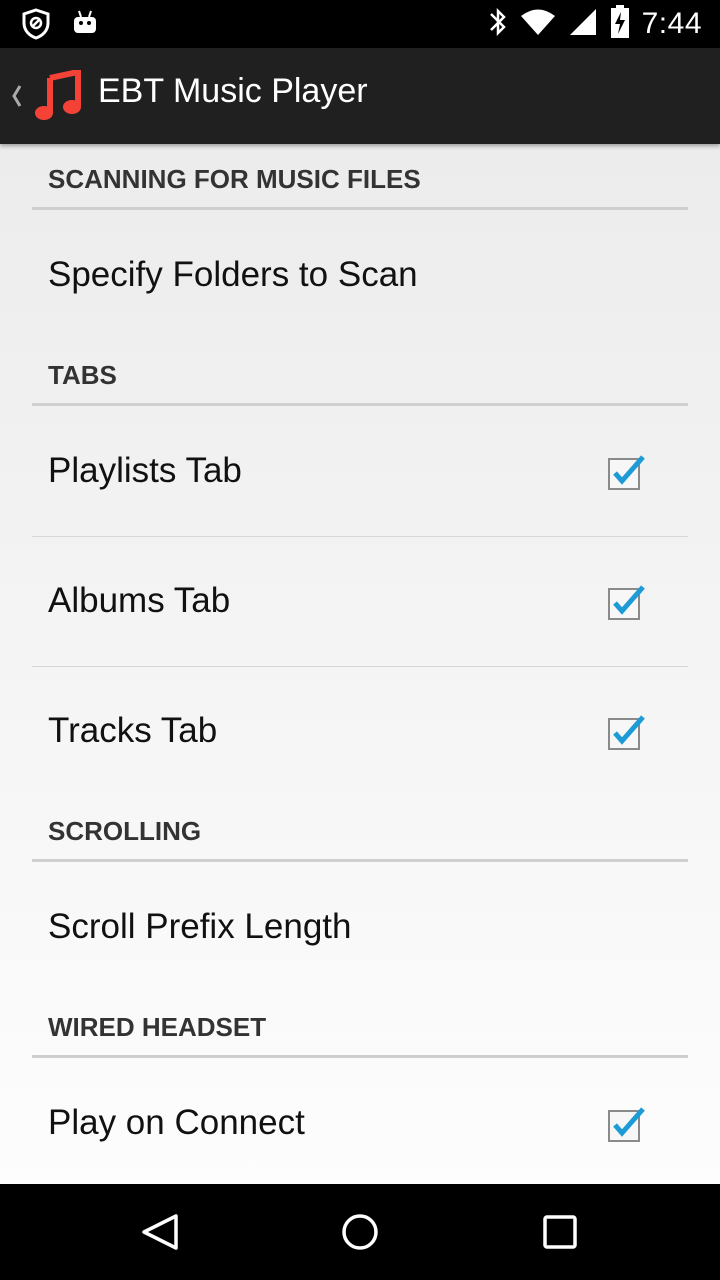 This screenshot has width=720, height=1280. What do you see at coordinates (626, 732) in the screenshot?
I see `tracks-checkbox` at bounding box center [626, 732].